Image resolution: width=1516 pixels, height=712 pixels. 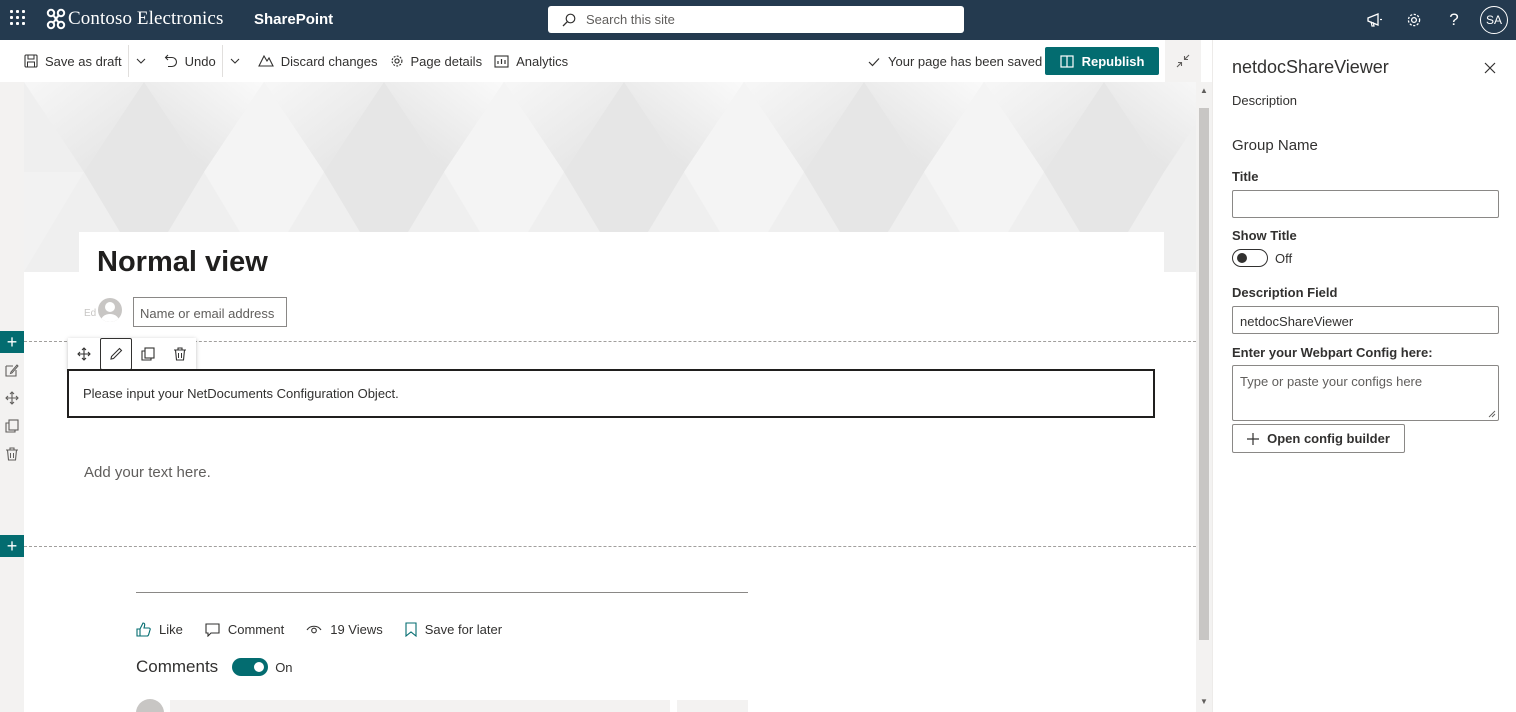 I want to click on collapse-pane-button, so click(x=1183, y=61).